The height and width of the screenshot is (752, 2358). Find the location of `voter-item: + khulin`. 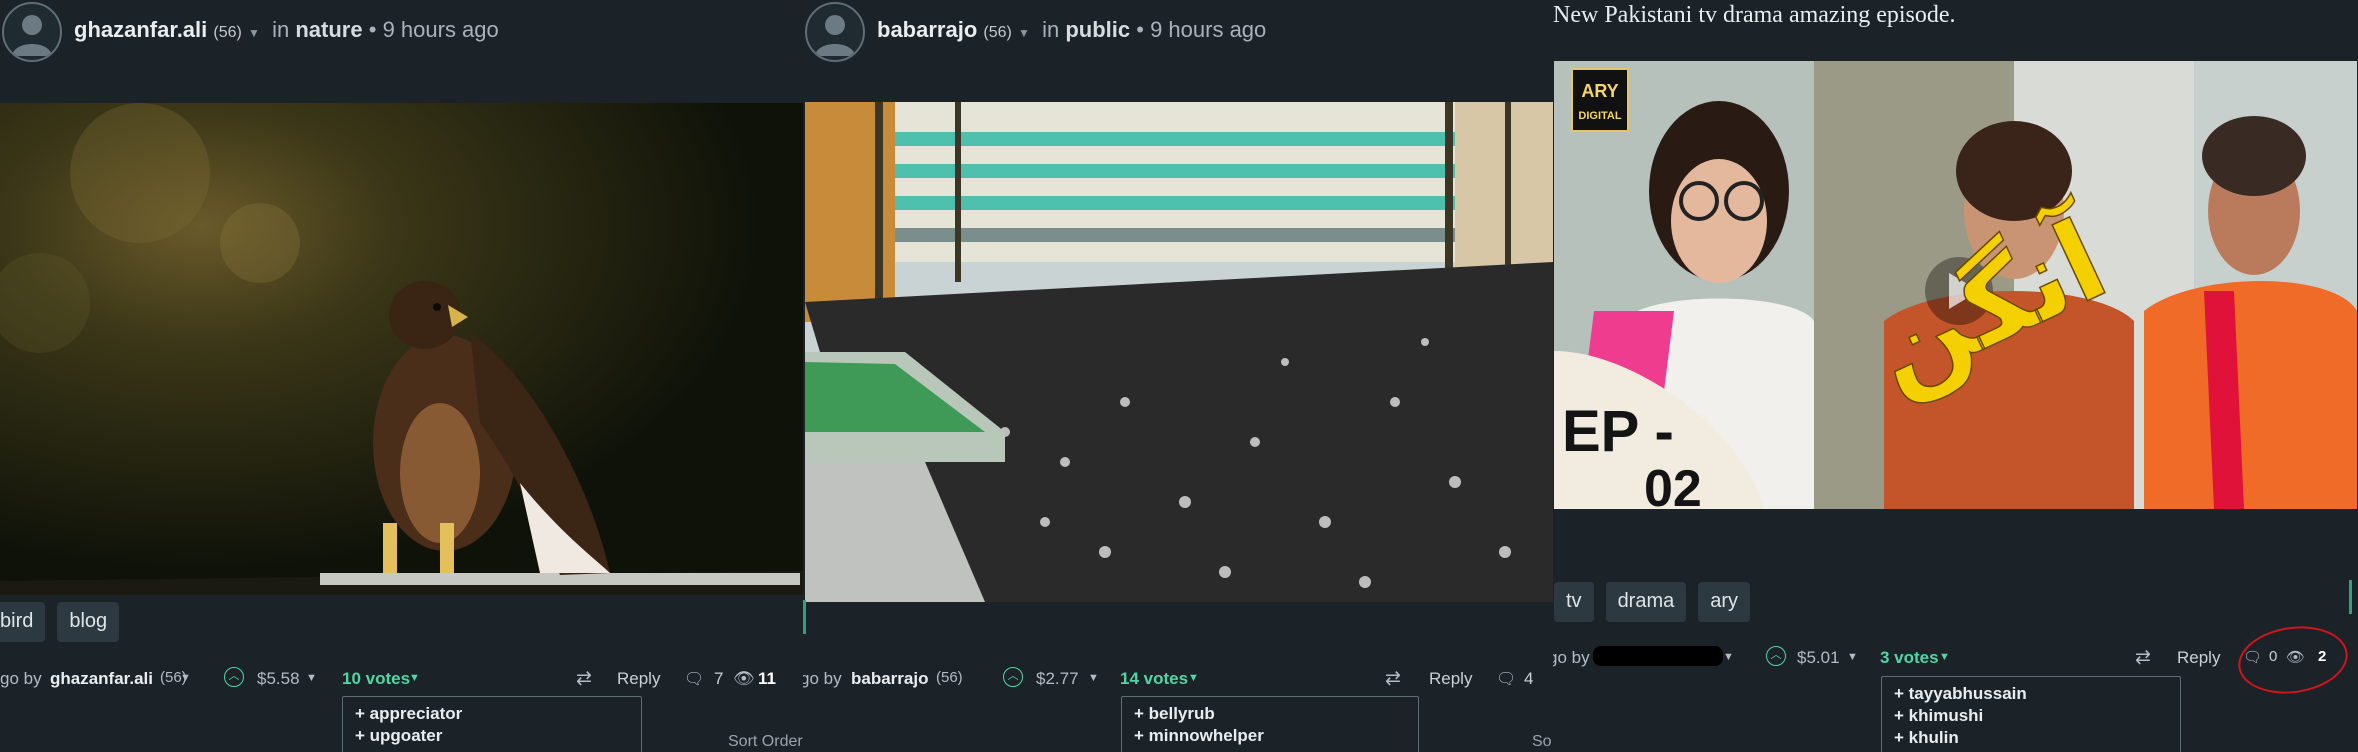

voter-item: + khulin is located at coordinates (2031, 738).